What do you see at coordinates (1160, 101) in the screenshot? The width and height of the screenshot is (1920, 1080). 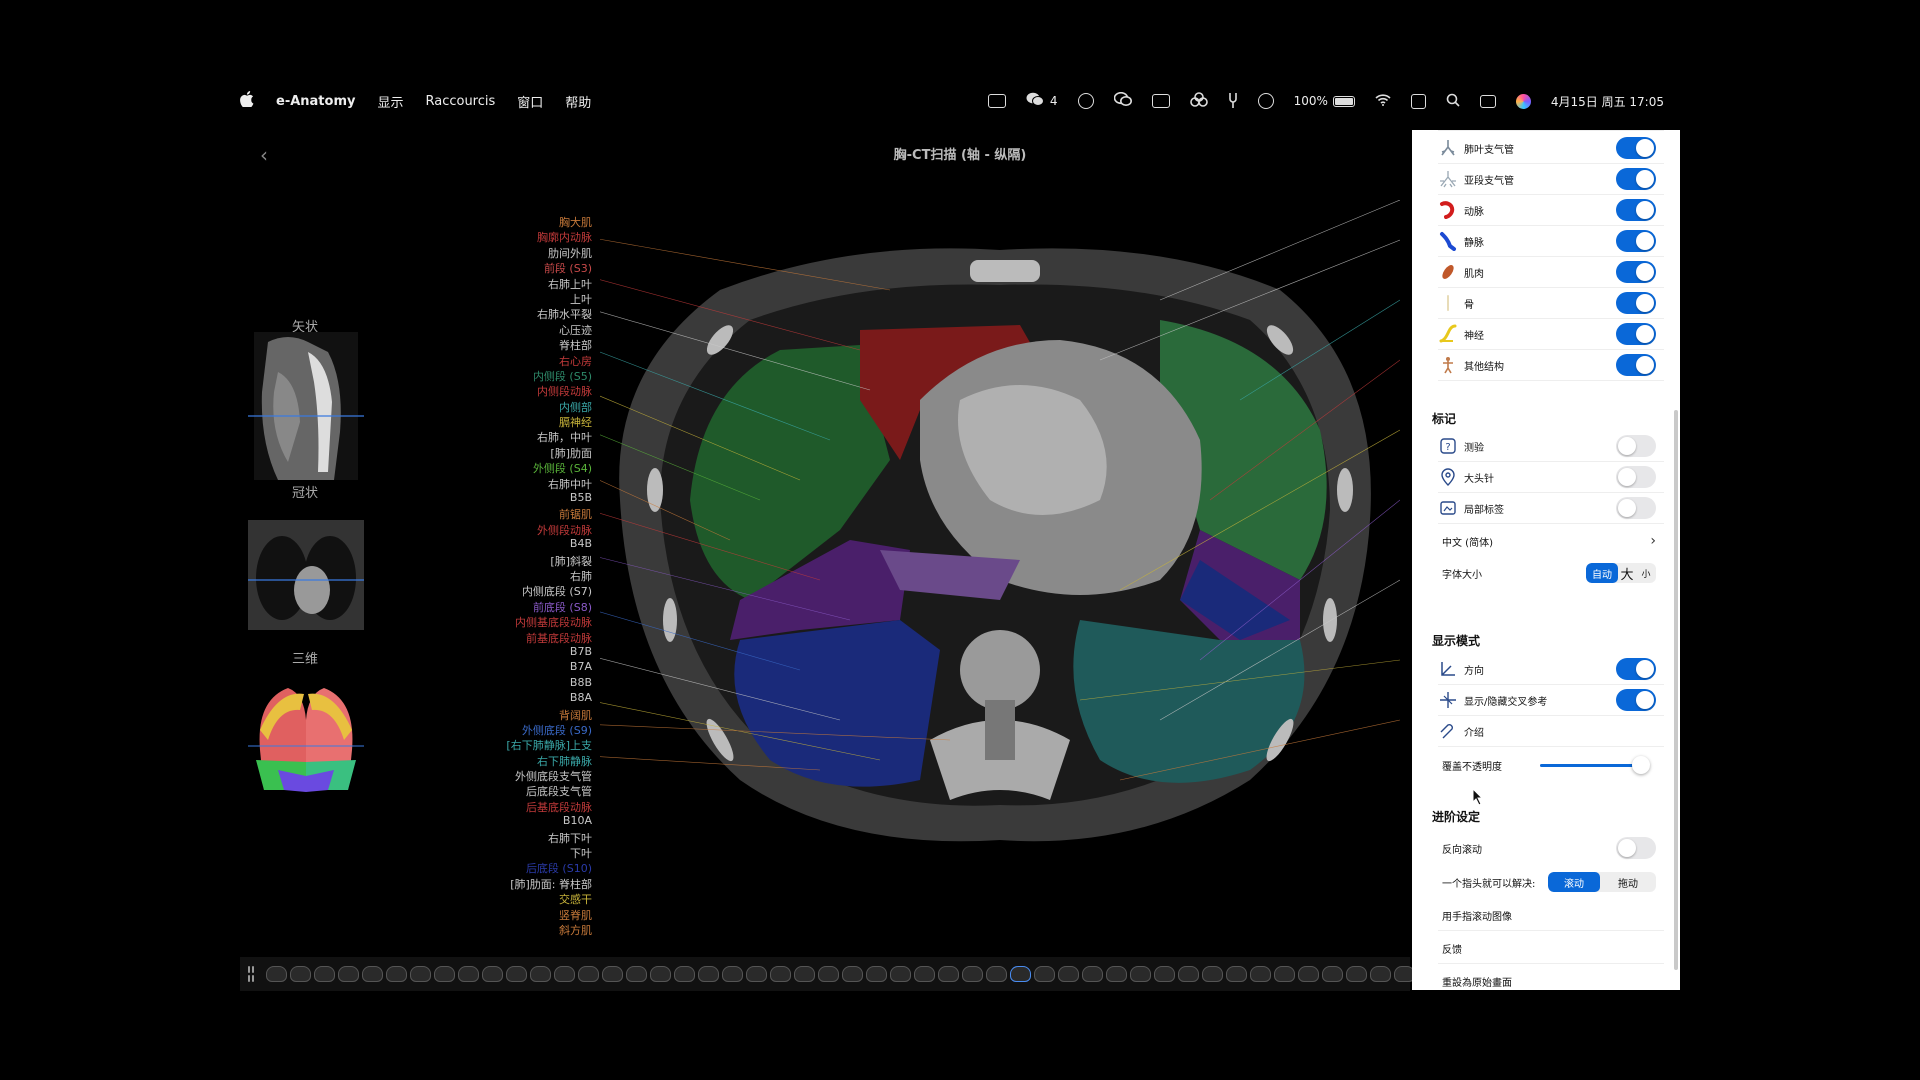 I see `display-icon` at bounding box center [1160, 101].